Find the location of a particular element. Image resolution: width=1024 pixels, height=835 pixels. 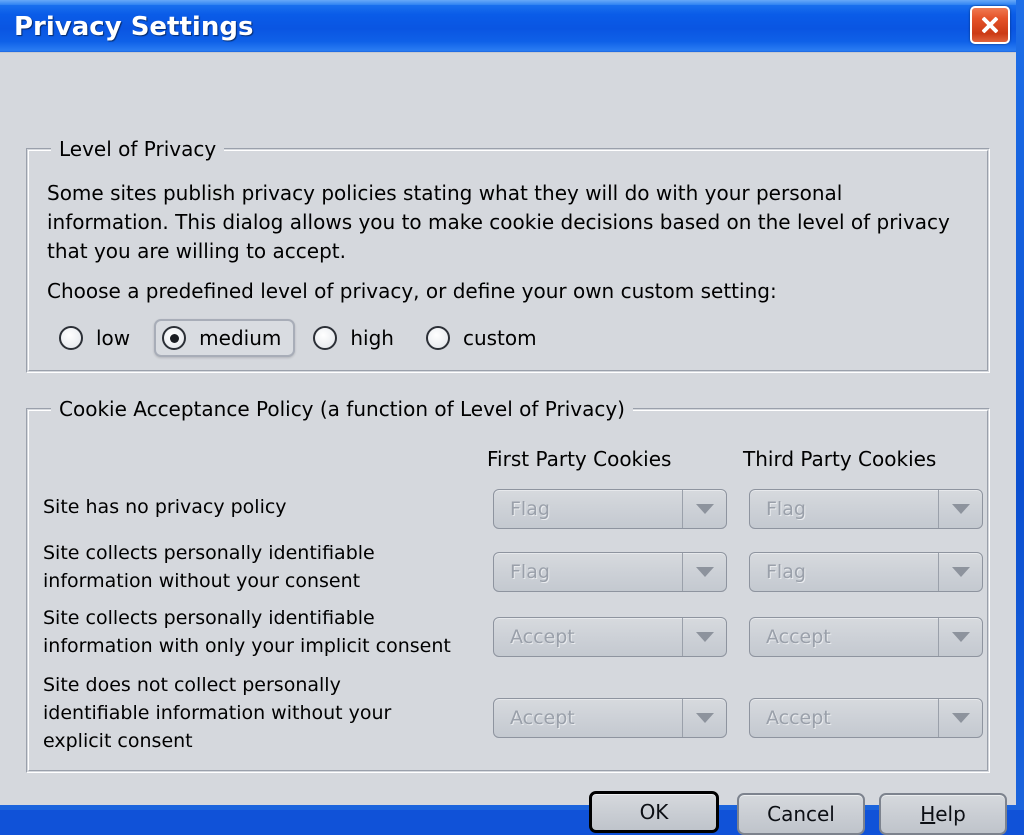

ok-button: OK is located at coordinates (654, 812).